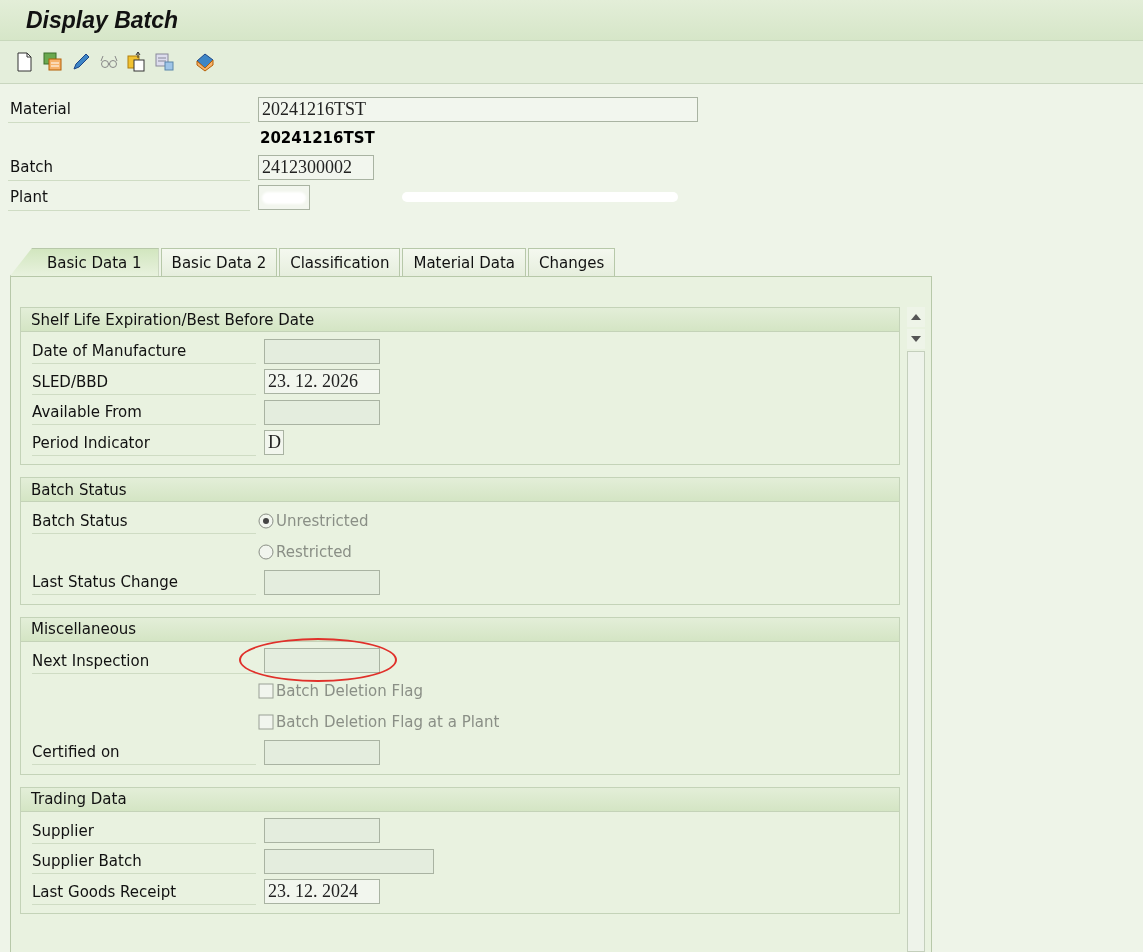 The width and height of the screenshot is (1143, 952). Describe the element at coordinates (144, 891) in the screenshot. I see `field-label: Last Goods Receipt` at that location.